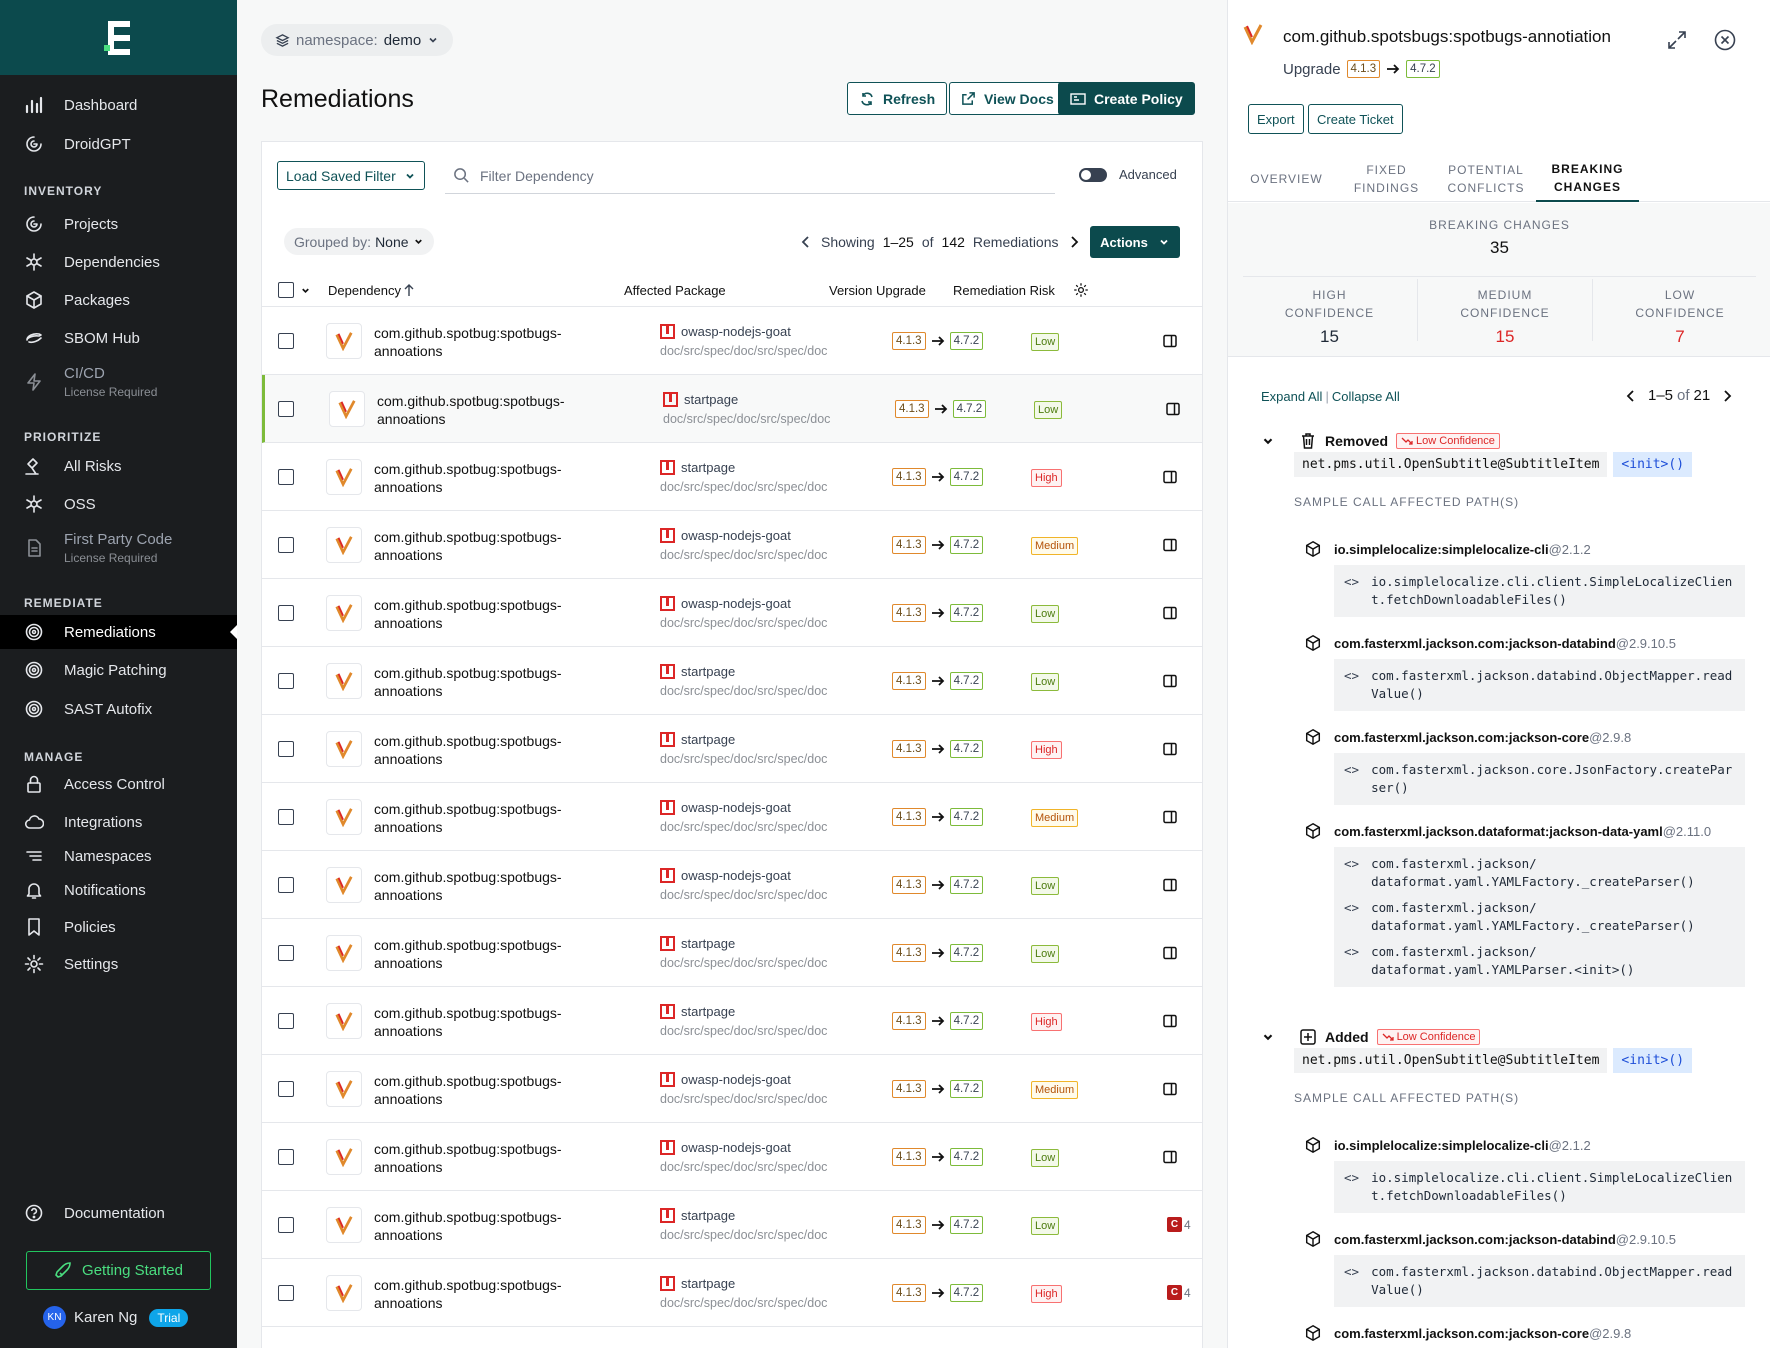 This screenshot has width=1770, height=1348. I want to click on sidebar-item-first-party-code: First Party Code License Required, so click(118, 548).